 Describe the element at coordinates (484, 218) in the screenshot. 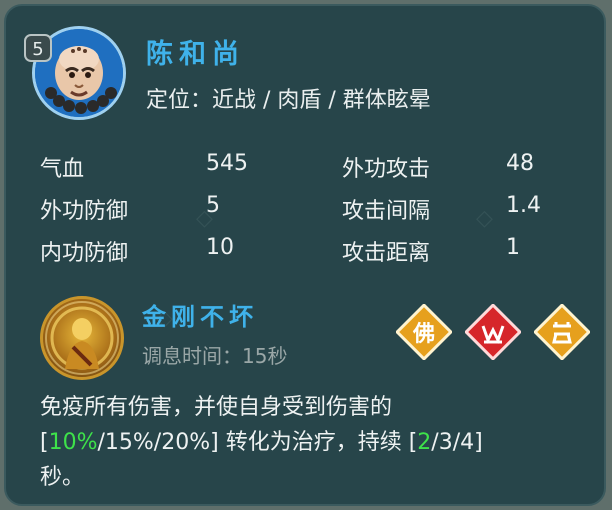

I see `background-map-decoration: ◇` at that location.